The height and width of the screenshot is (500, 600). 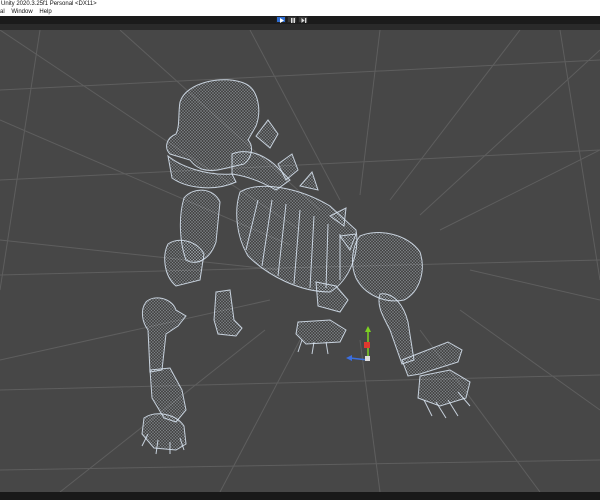 I want to click on humerus-detached, so click(x=164, y=335).